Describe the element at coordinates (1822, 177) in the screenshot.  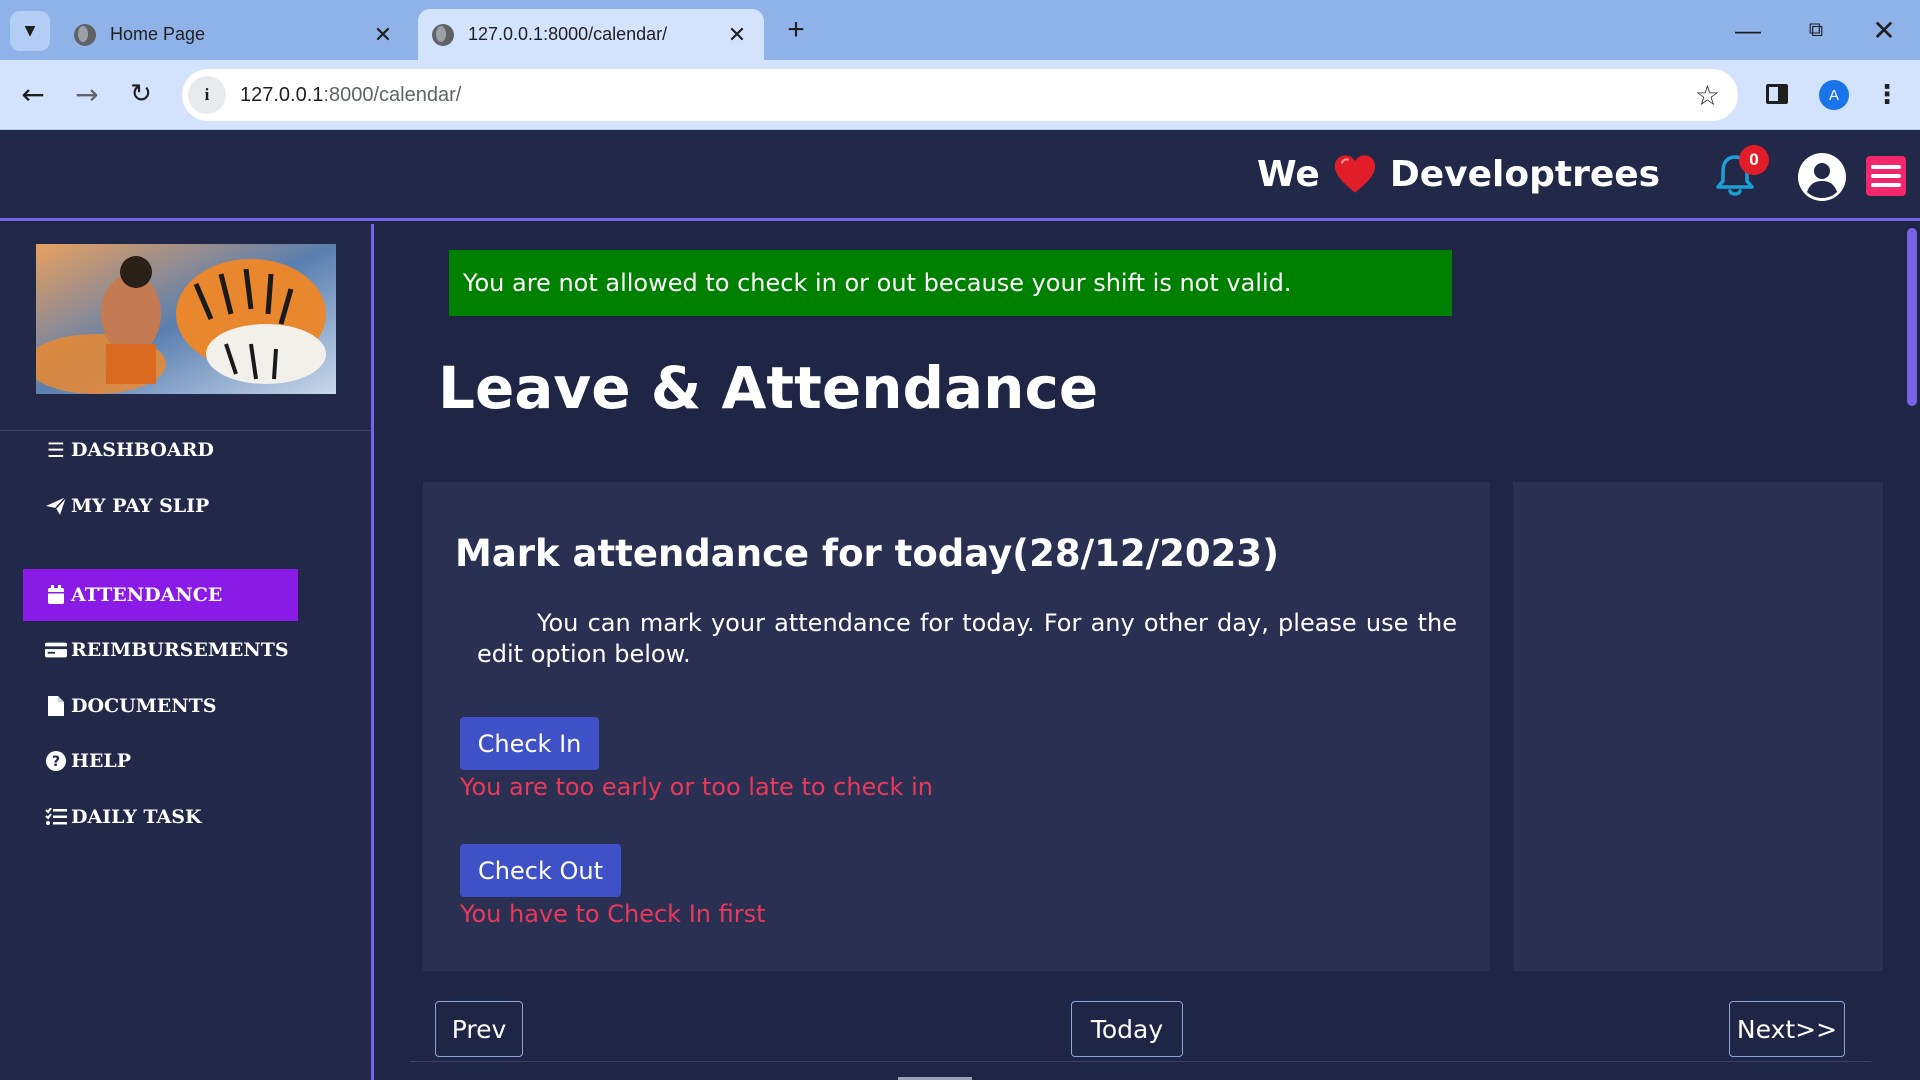
I see `user-avatar-icon` at that location.